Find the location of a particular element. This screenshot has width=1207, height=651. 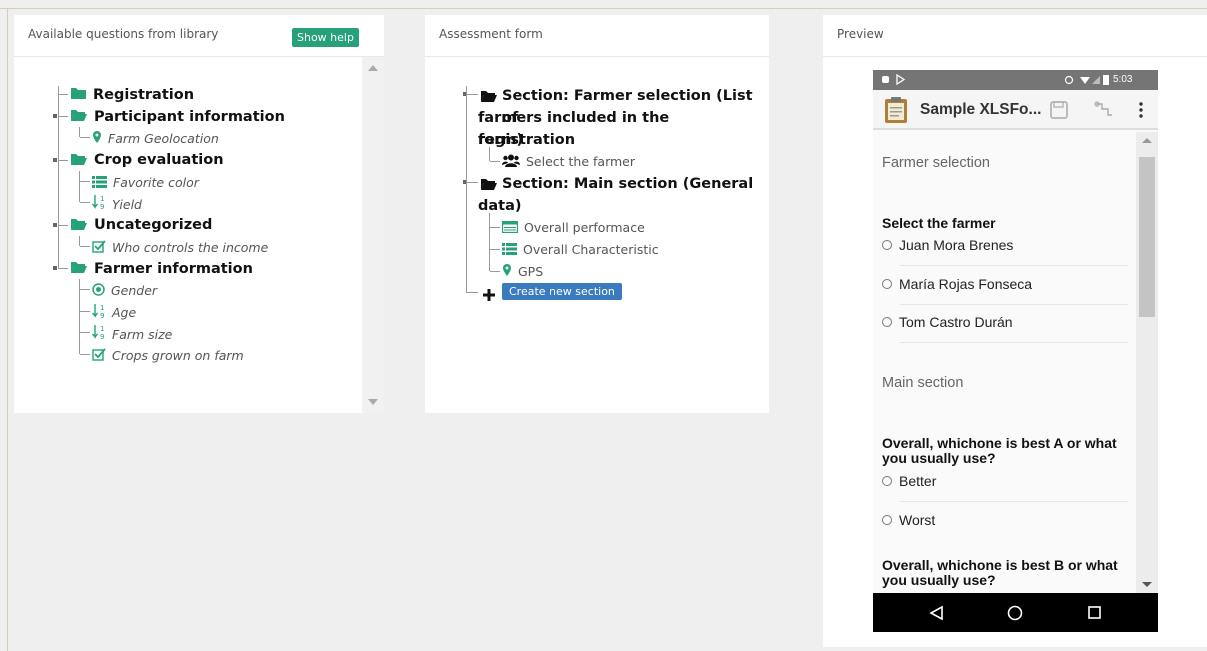

list-icon is located at coordinates (99, 182).